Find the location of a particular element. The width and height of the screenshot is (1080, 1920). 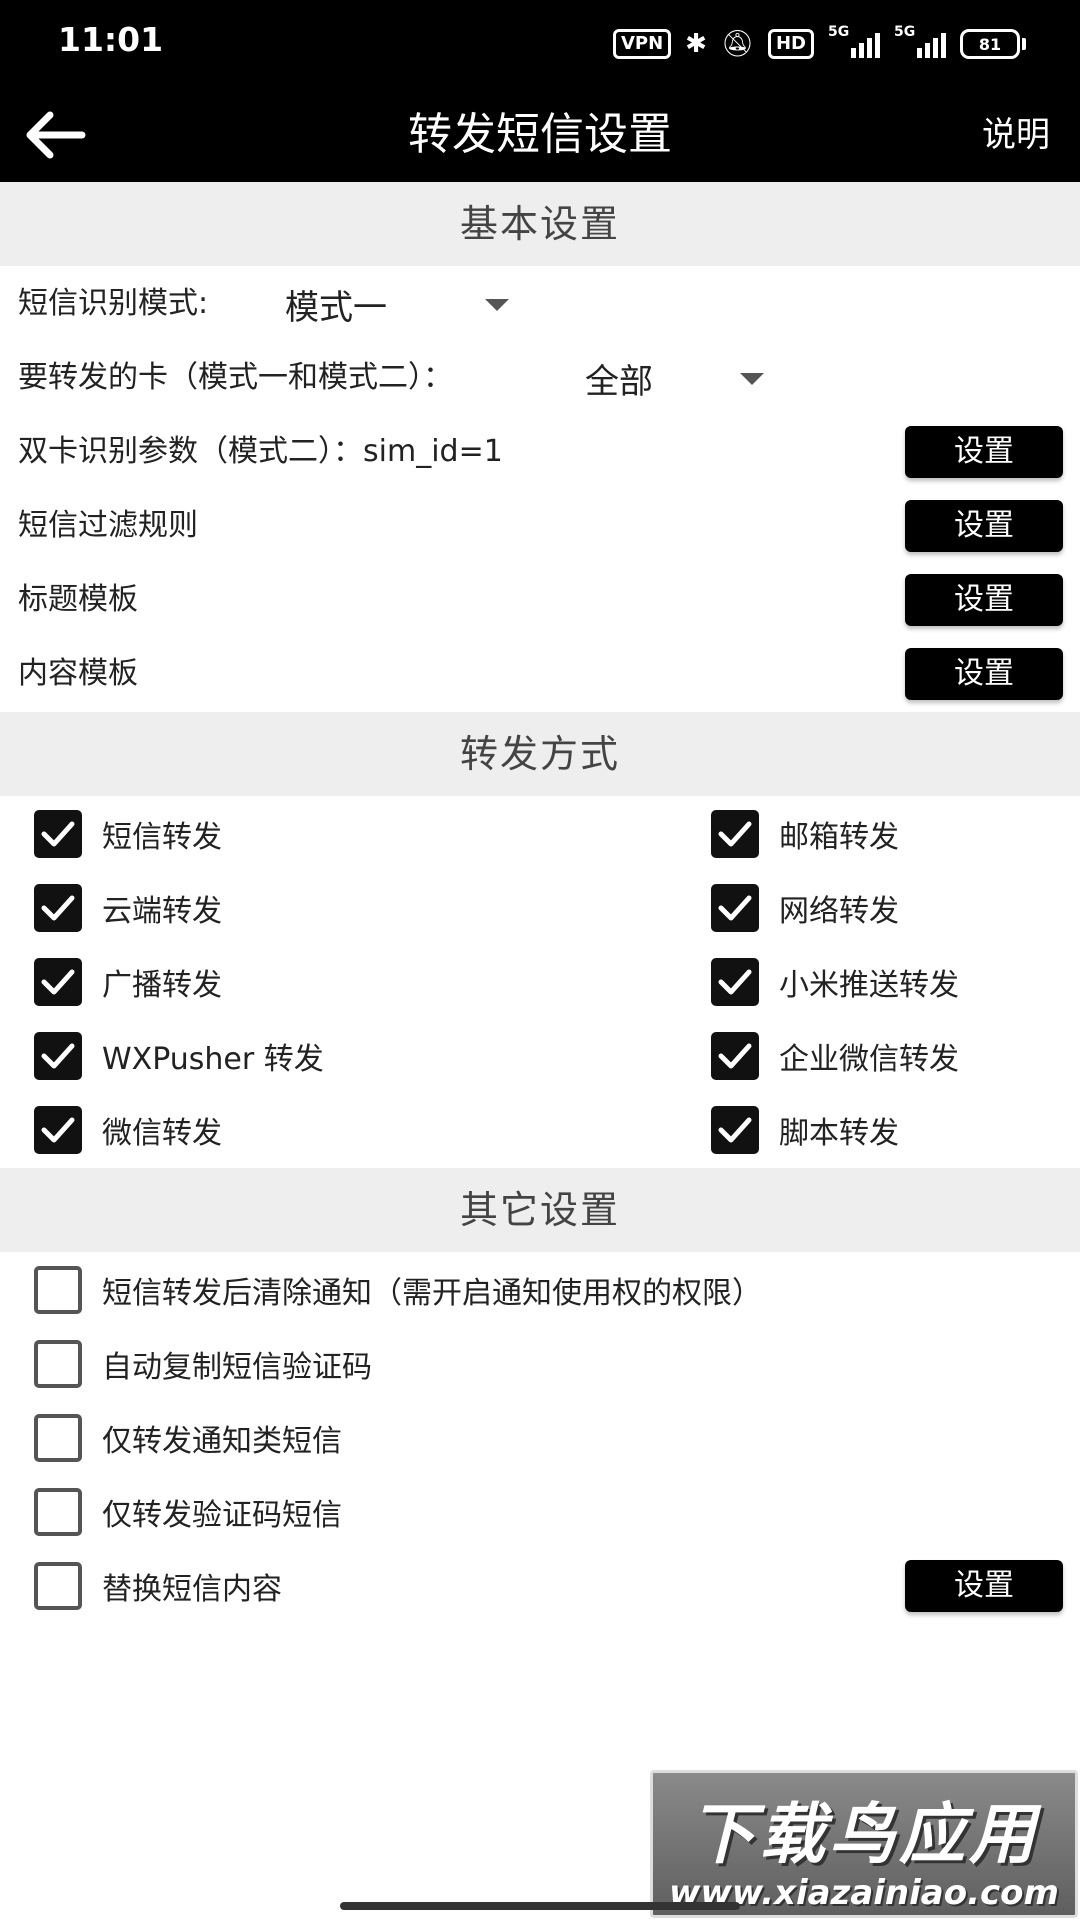

status-bar: 11:01 VPN ✱ 🔕︎ HD 5G 5G 81 is located at coordinates (540, 44).